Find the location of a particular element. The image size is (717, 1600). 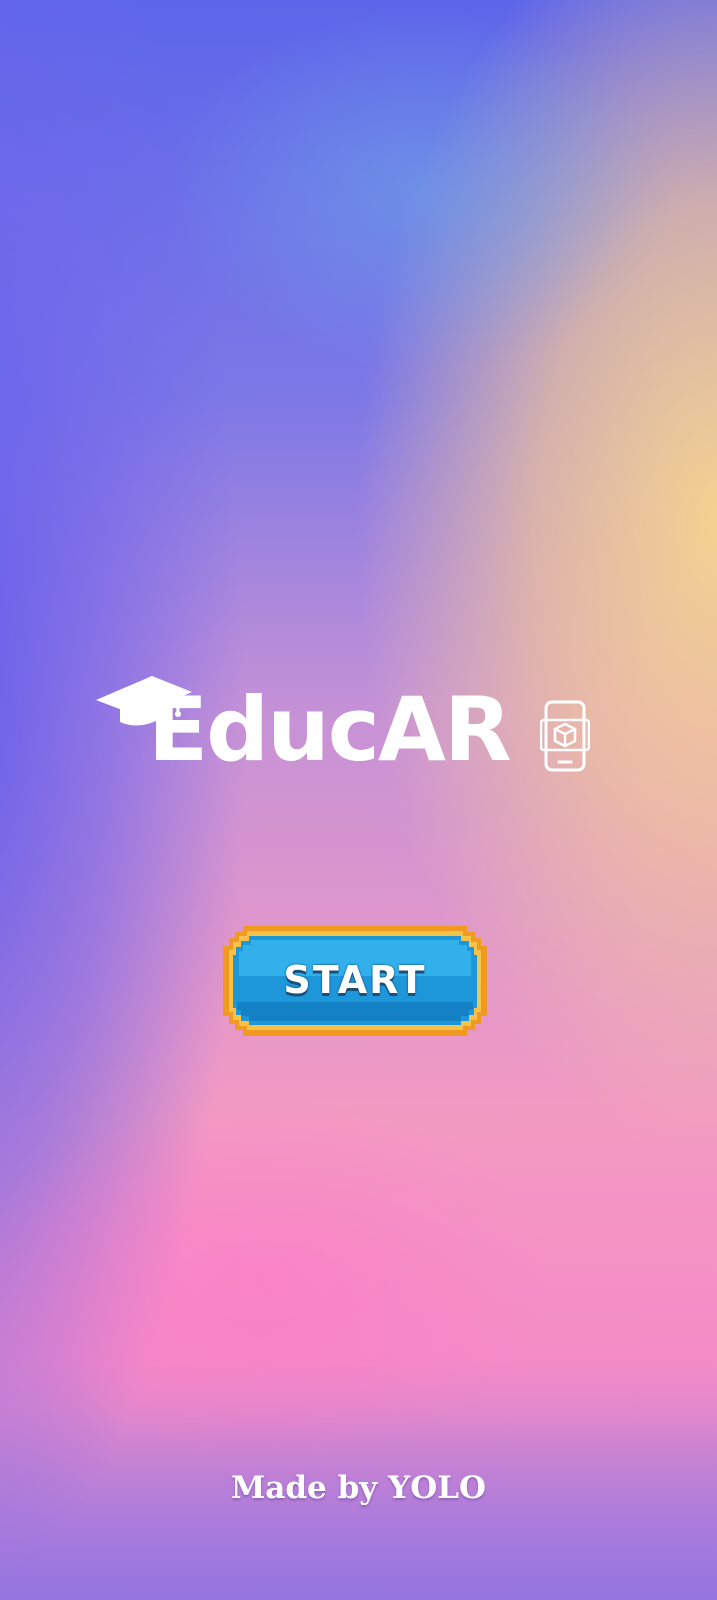

credits-text: Made by YOLO is located at coordinates (358, 1488).